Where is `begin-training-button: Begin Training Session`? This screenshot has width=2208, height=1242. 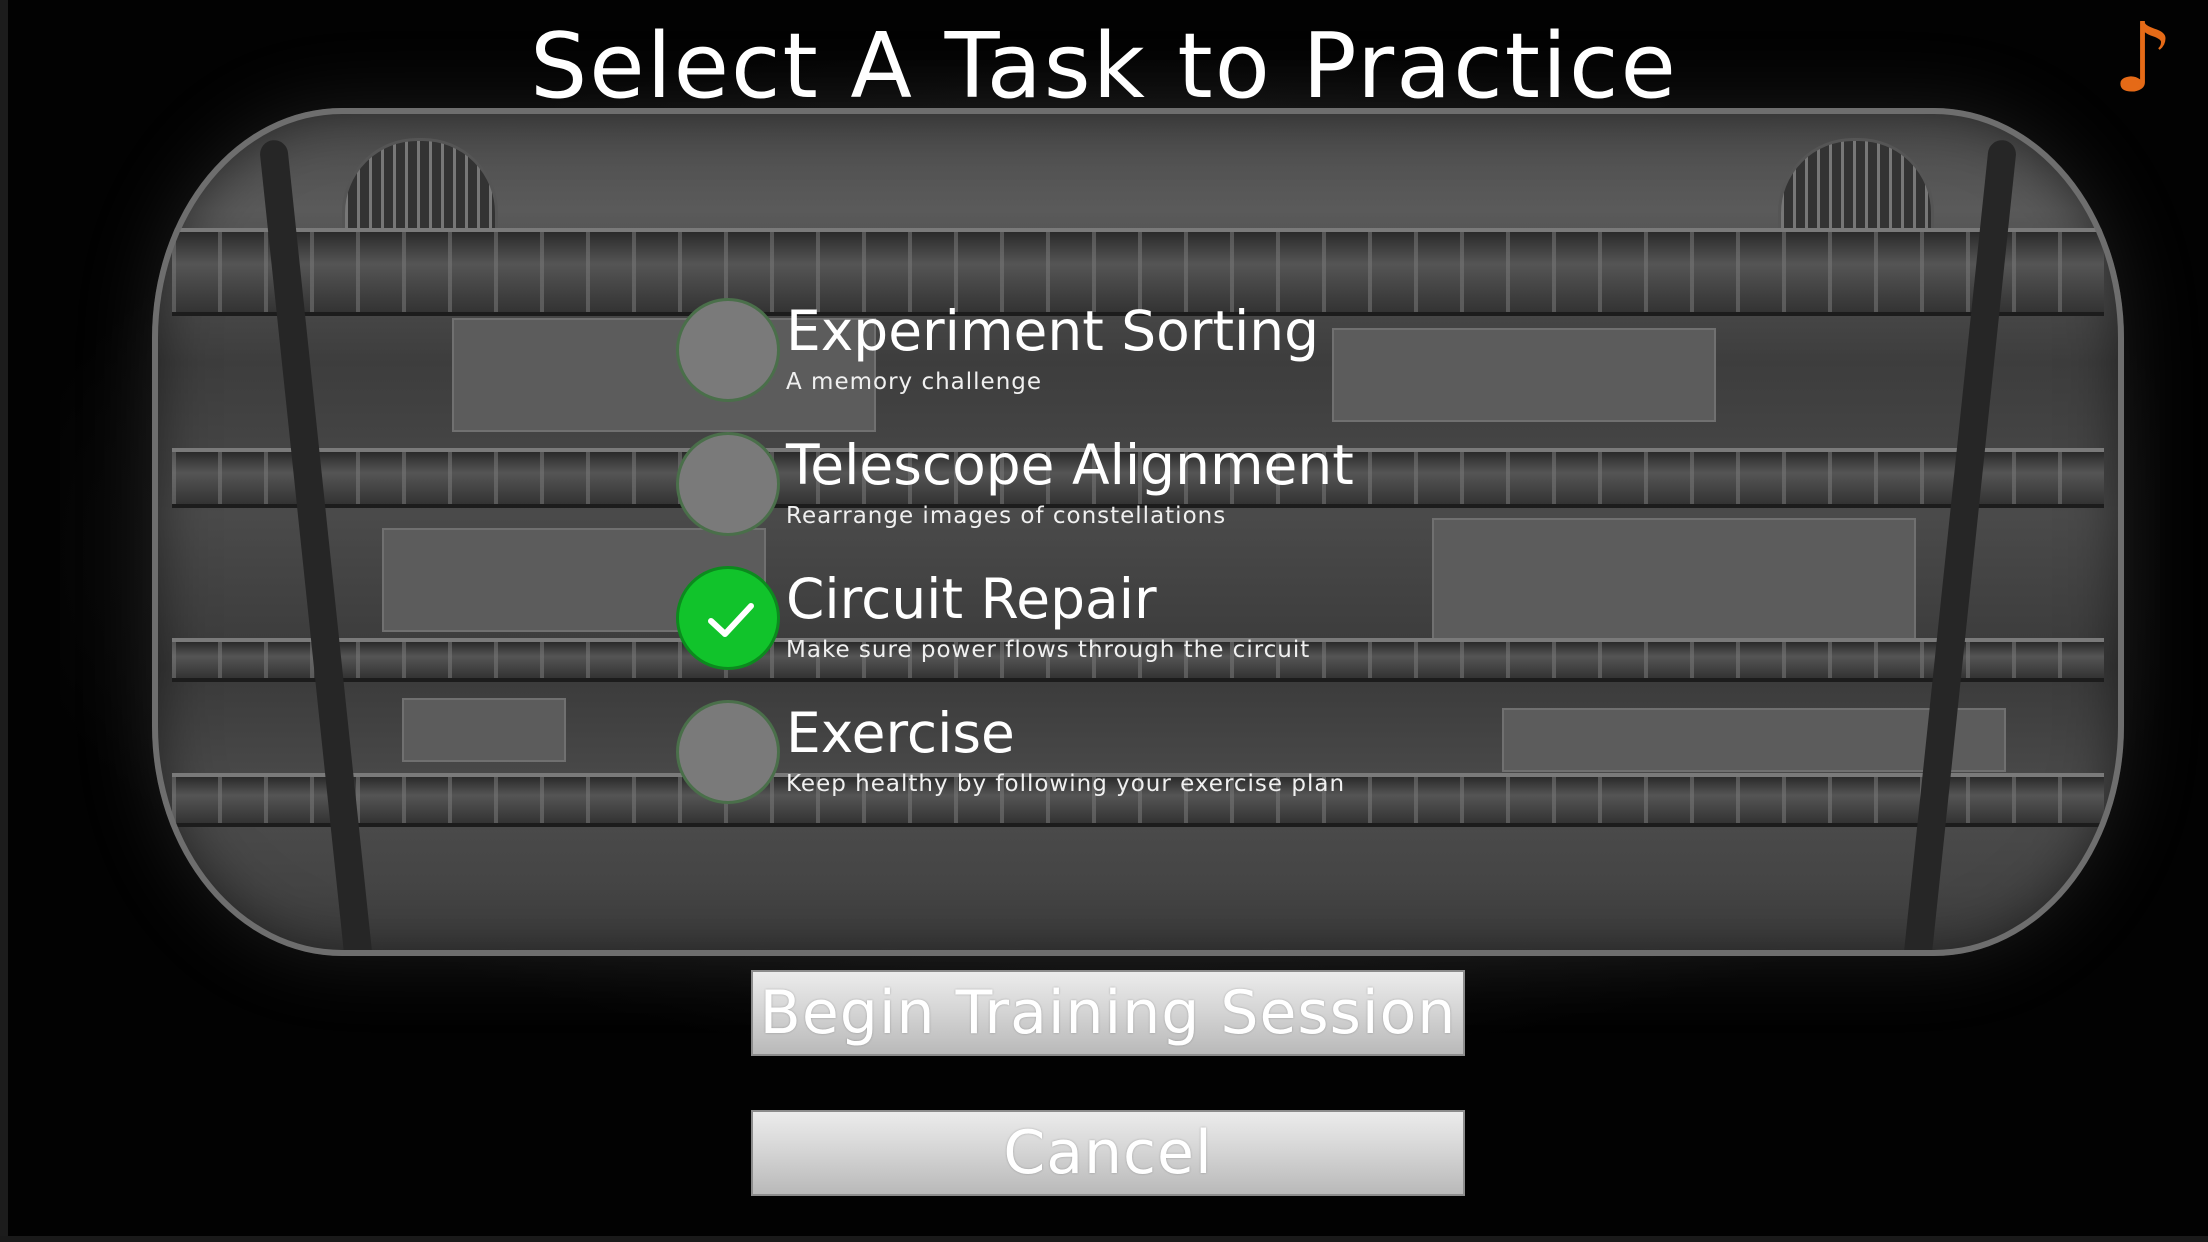
begin-training-button: Begin Training Session is located at coordinates (1108, 1013).